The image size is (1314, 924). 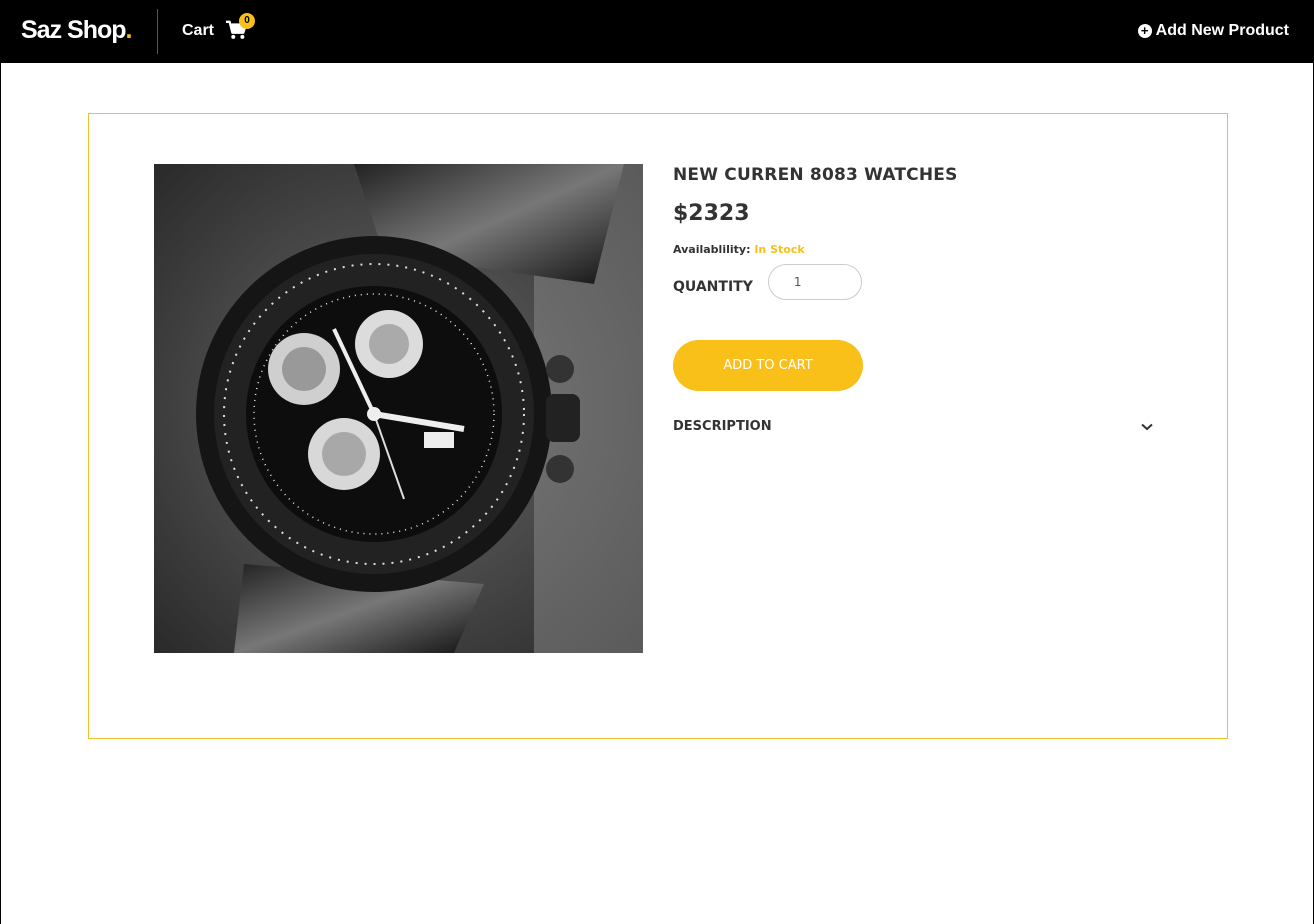 What do you see at coordinates (1222, 30) in the screenshot?
I see `add-product-label: Add New Product` at bounding box center [1222, 30].